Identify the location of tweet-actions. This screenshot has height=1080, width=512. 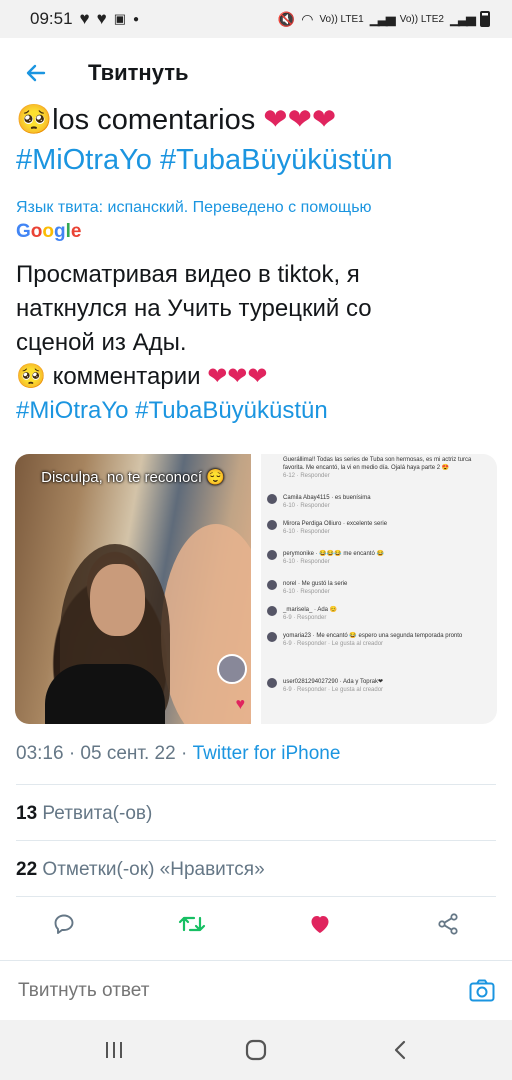
(256, 925).